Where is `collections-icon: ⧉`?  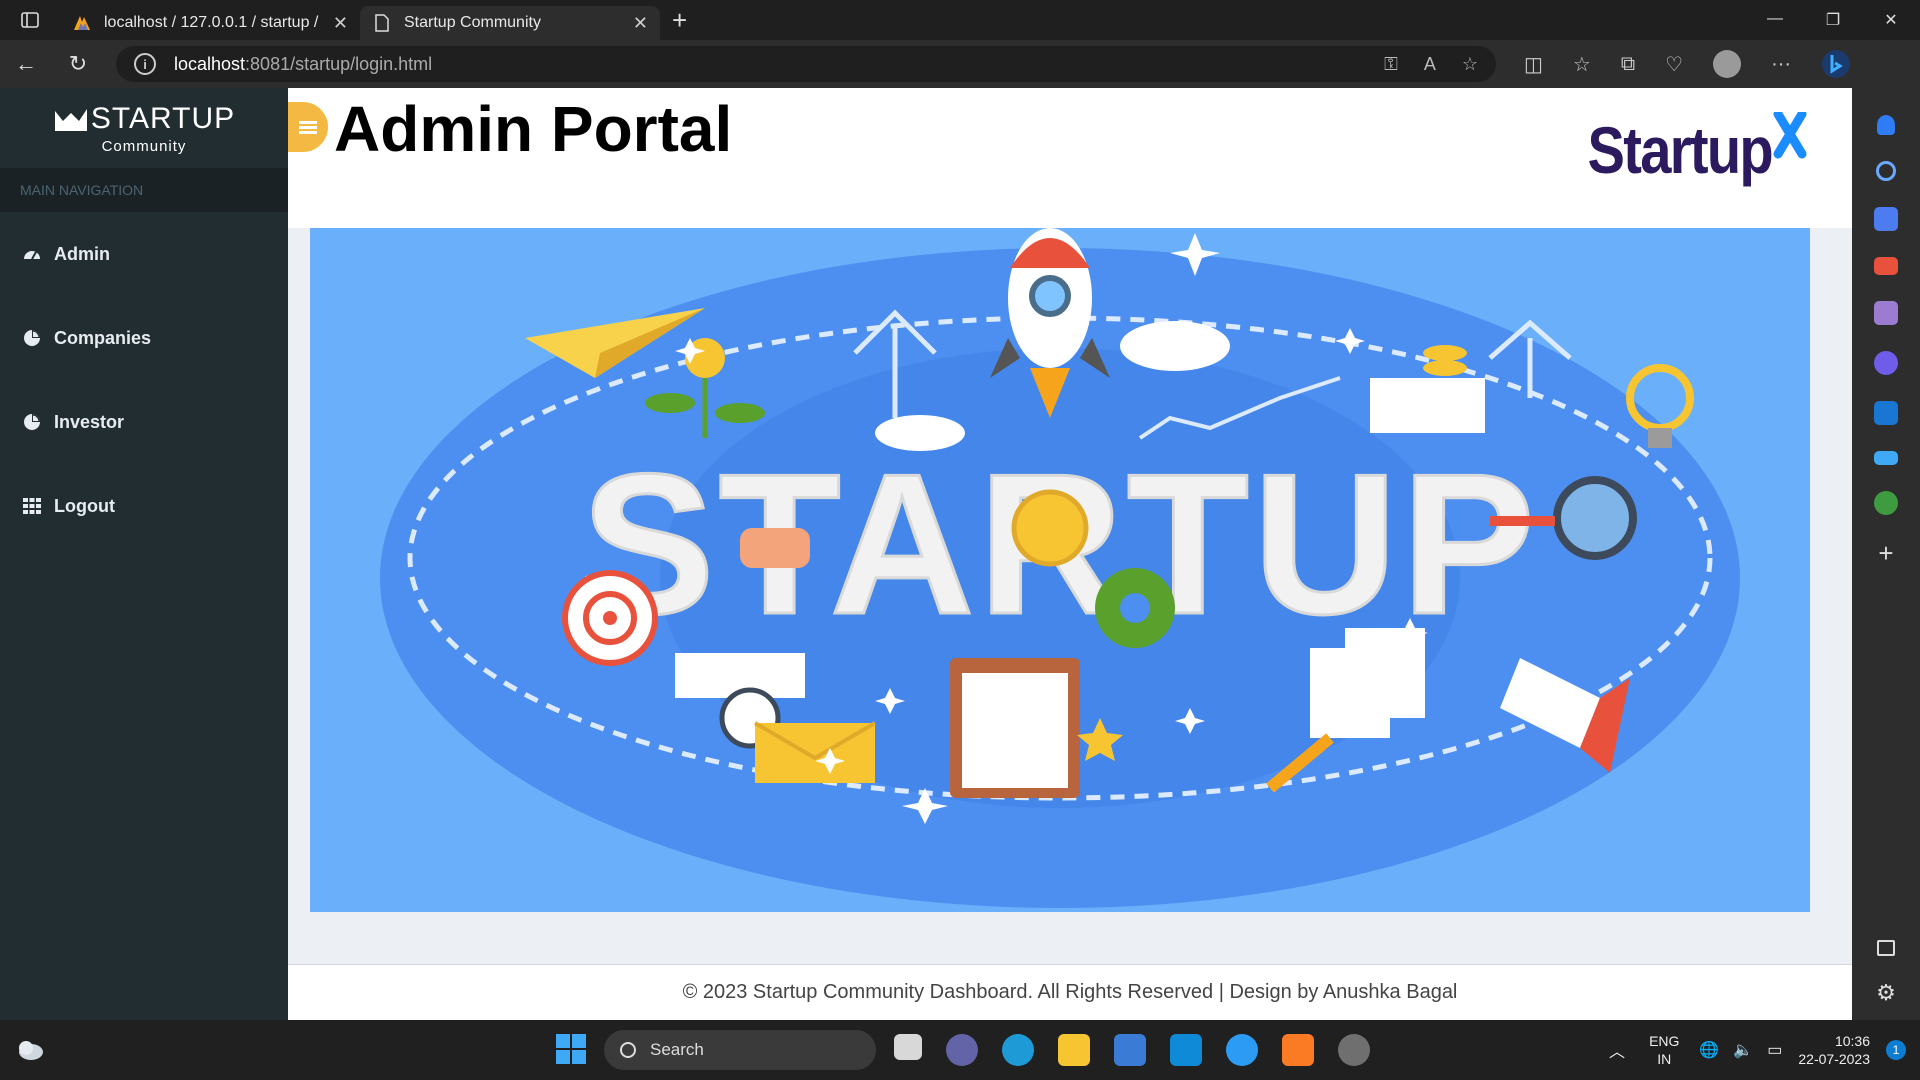 collections-icon: ⧉ is located at coordinates (1628, 64).